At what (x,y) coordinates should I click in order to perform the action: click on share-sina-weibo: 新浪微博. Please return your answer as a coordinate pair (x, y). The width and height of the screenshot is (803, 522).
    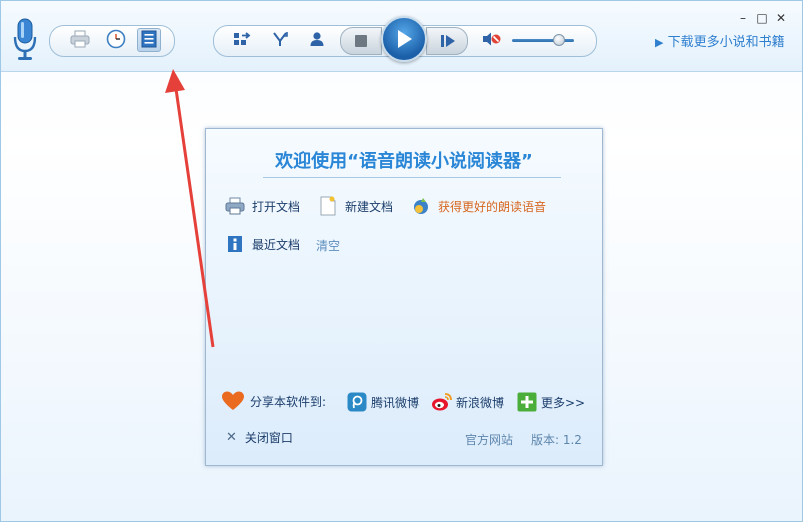
    Looking at the image, I should click on (467, 402).